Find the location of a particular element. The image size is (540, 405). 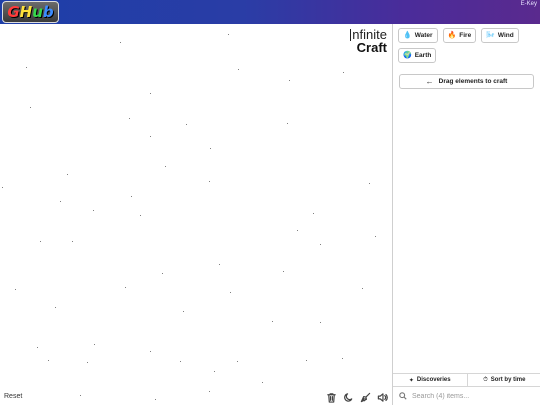

element-wind: 🌬️ Wind is located at coordinates (500, 35).